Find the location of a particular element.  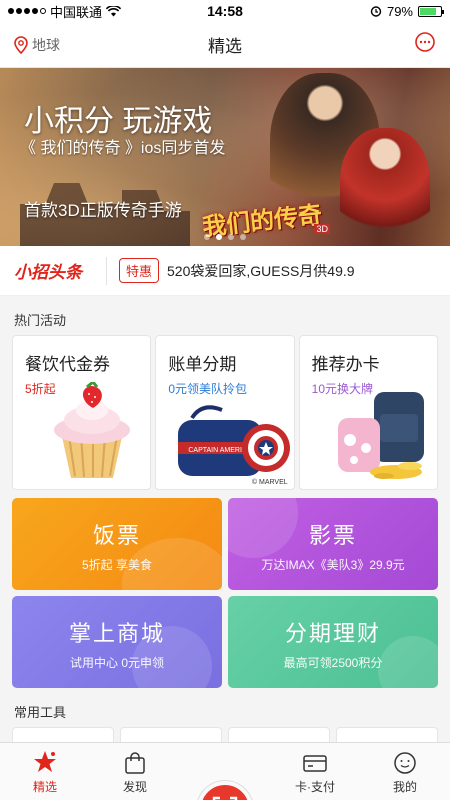

tile-mobile-mall: 掌上商城 试用中心 0元申领 is located at coordinates (117, 642).